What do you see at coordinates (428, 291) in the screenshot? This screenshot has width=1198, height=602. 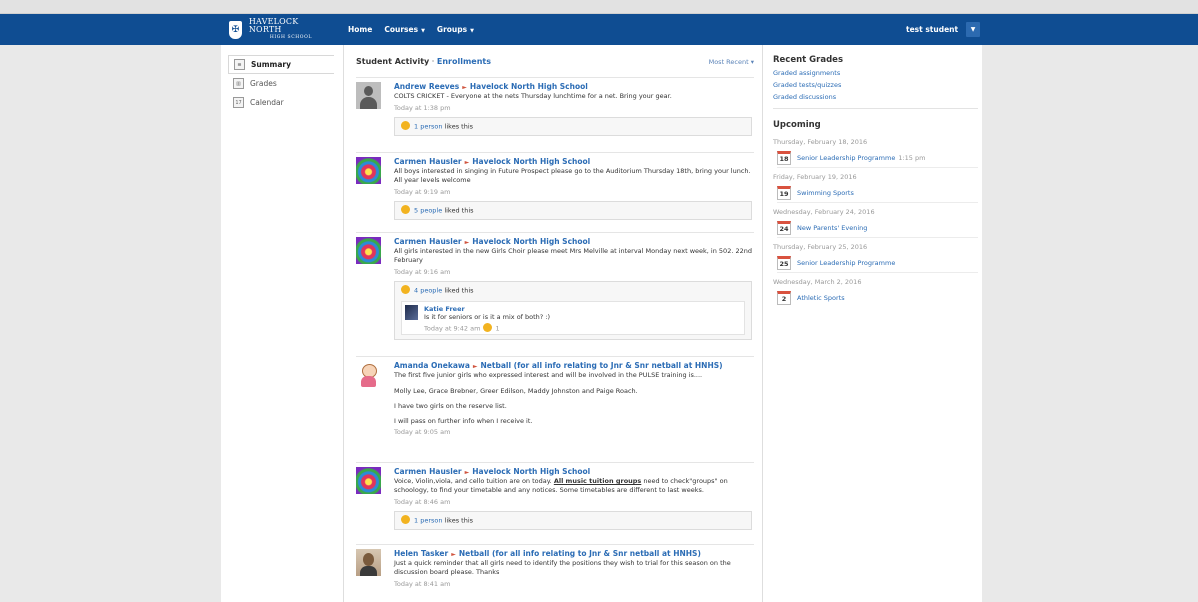 I see `likers-link: 4 people` at bounding box center [428, 291].